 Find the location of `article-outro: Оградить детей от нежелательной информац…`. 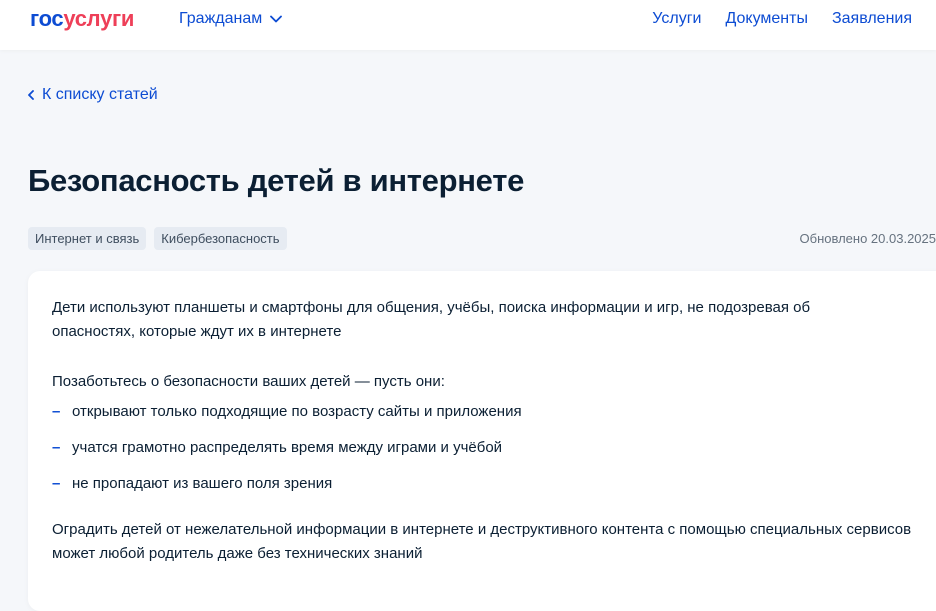

article-outro: Оградить детей от нежелательной информац… is located at coordinates (482, 541).